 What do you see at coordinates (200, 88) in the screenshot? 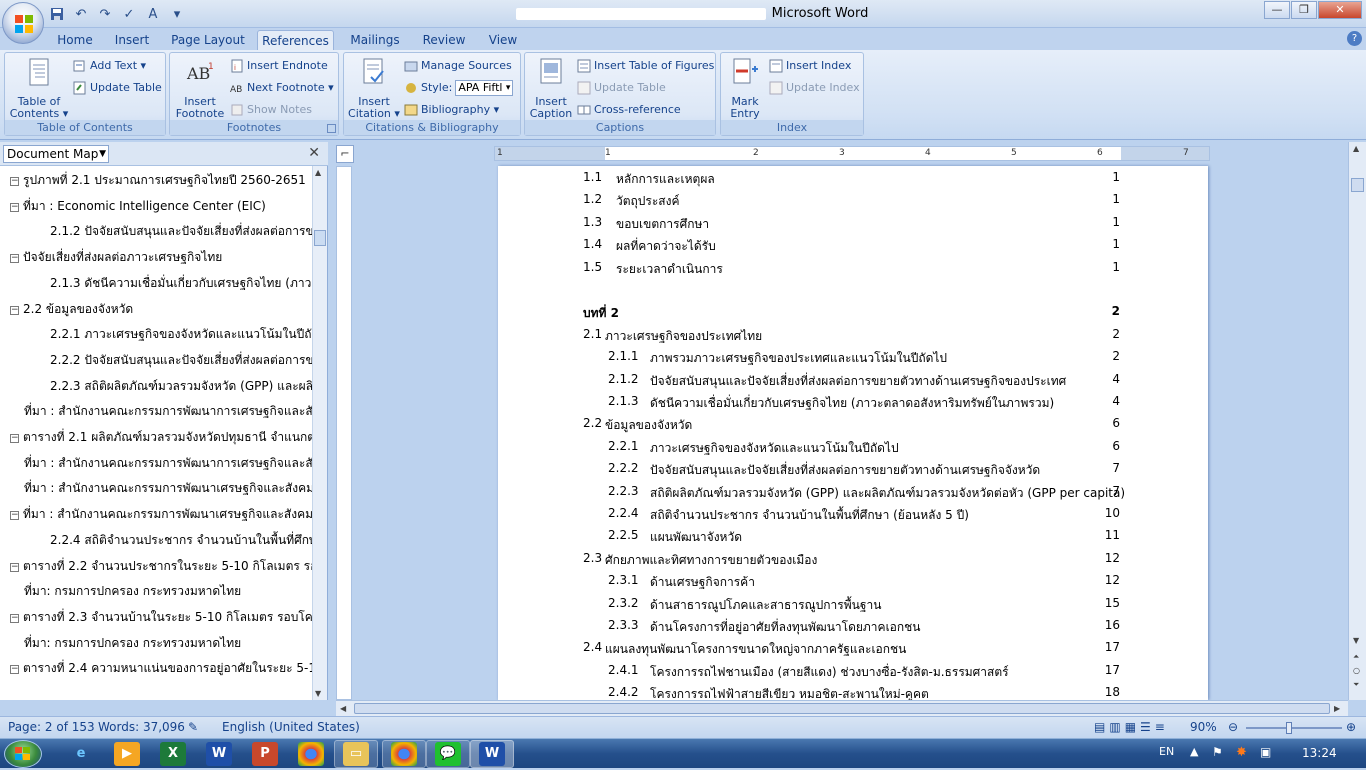
I see `insert-footnote-button: AB 1 Insert Footnote` at bounding box center [200, 88].